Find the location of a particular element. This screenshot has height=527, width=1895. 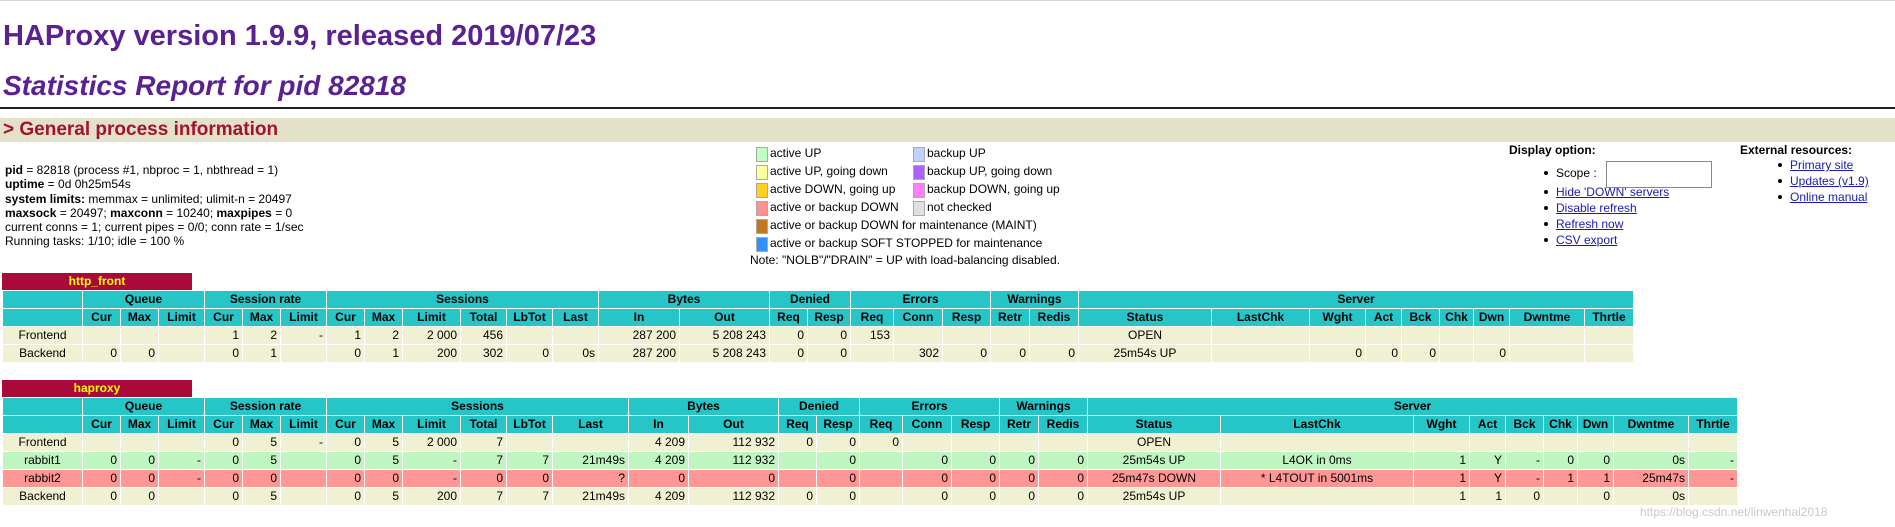

external-link-row: Online manual is located at coordinates (1804, 197).